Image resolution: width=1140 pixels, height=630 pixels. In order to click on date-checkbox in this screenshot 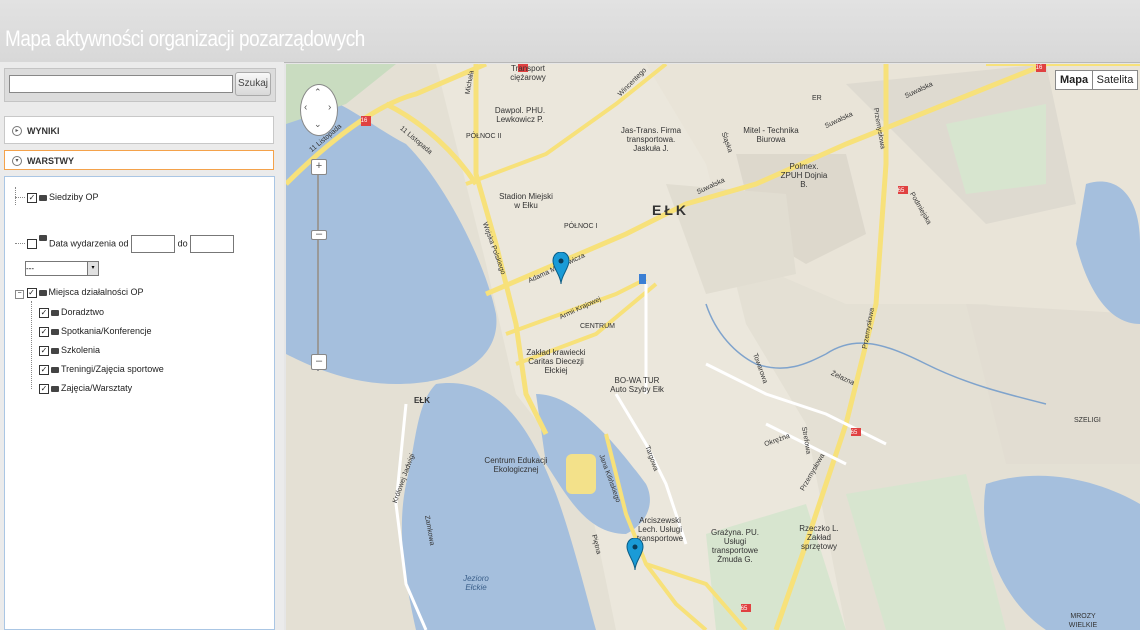, I will do `click(32, 244)`.